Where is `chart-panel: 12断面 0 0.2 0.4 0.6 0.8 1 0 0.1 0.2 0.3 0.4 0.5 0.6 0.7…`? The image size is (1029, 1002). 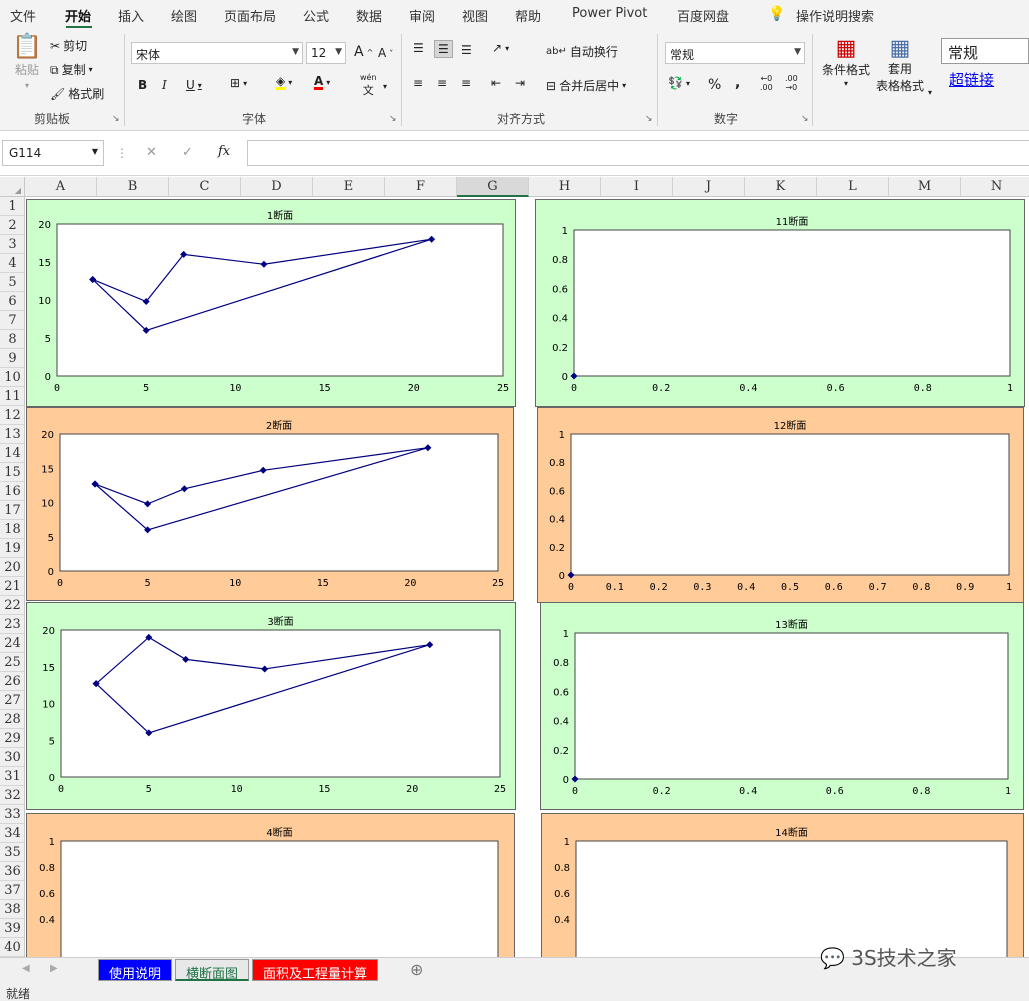
chart-panel: 12断面 0 0.2 0.4 0.6 0.8 1 0 0.1 0.2 0.3 0.4 0.5 0.6 0.7… is located at coordinates (780, 505).